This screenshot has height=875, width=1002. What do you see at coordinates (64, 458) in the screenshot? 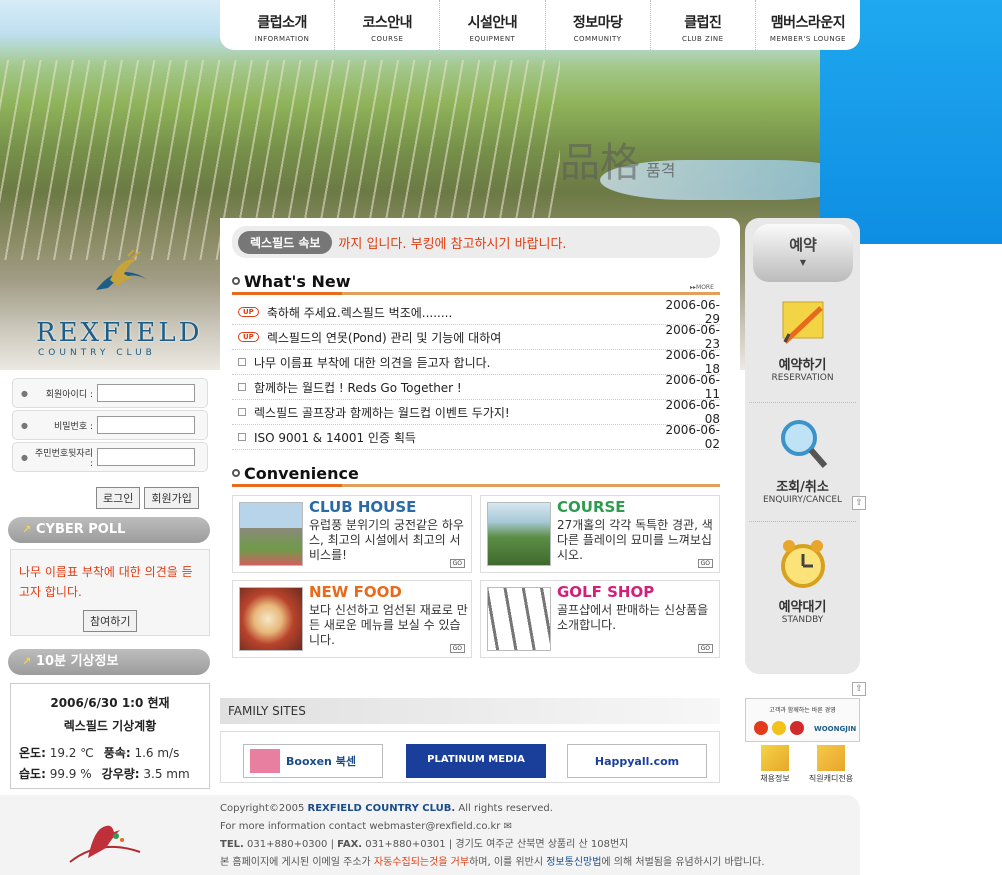
I see `jumin-label: 주민번호뒷자리 :` at bounding box center [64, 458].